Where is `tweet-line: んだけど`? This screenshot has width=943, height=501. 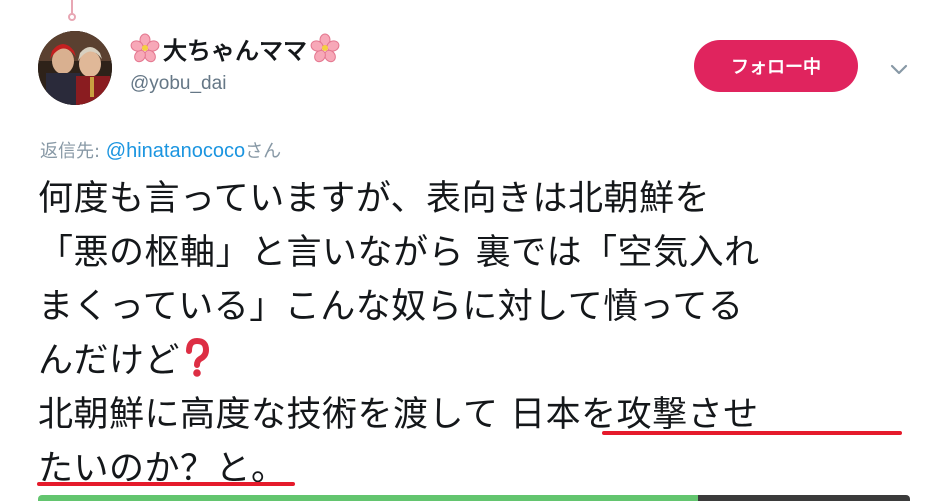 tweet-line: んだけど is located at coordinates (488, 361).